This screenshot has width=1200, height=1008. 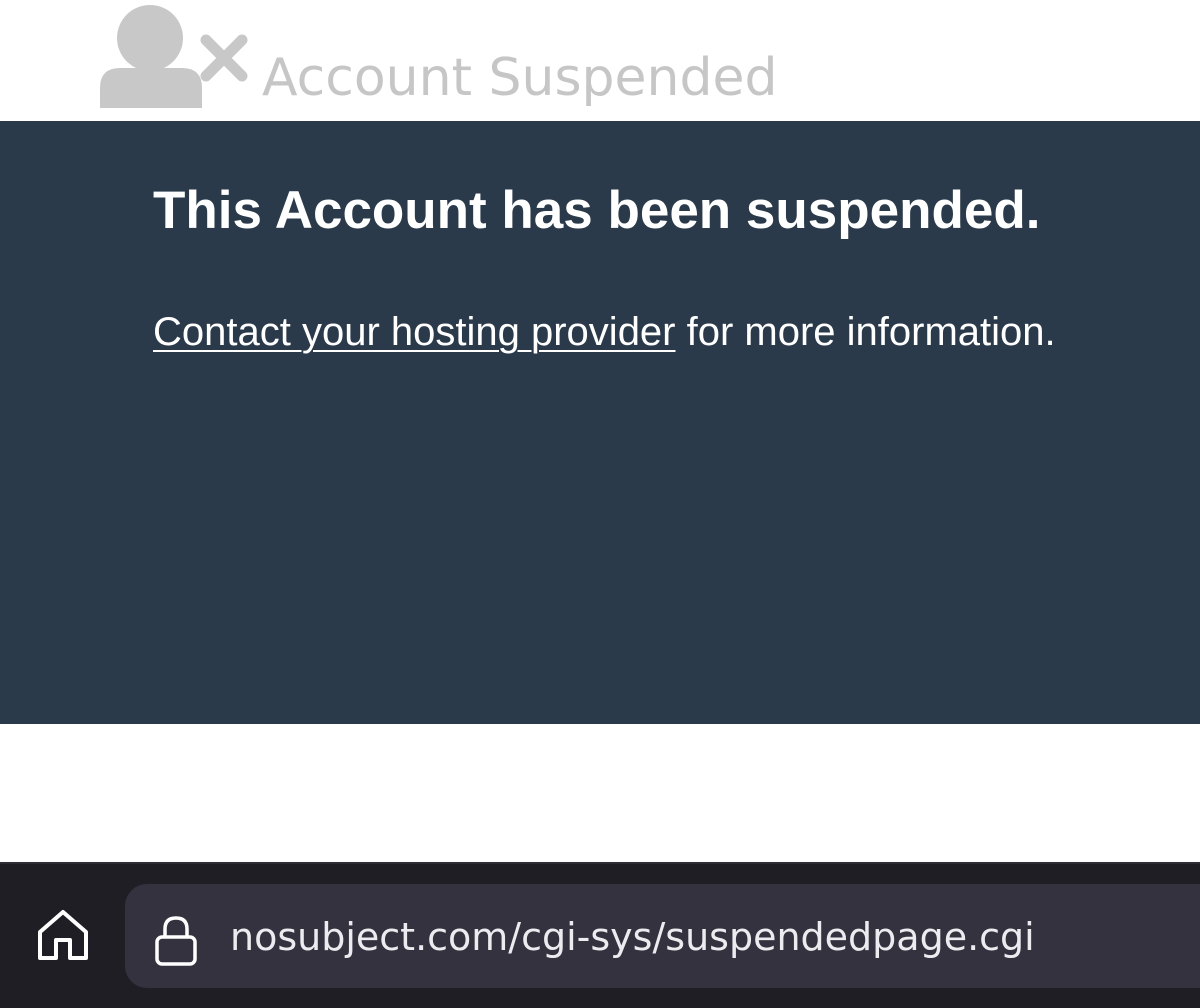 I want to click on address-bar: nosubject.com/cgi-sys/suspendedpage.cgi, so click(x=662, y=936).